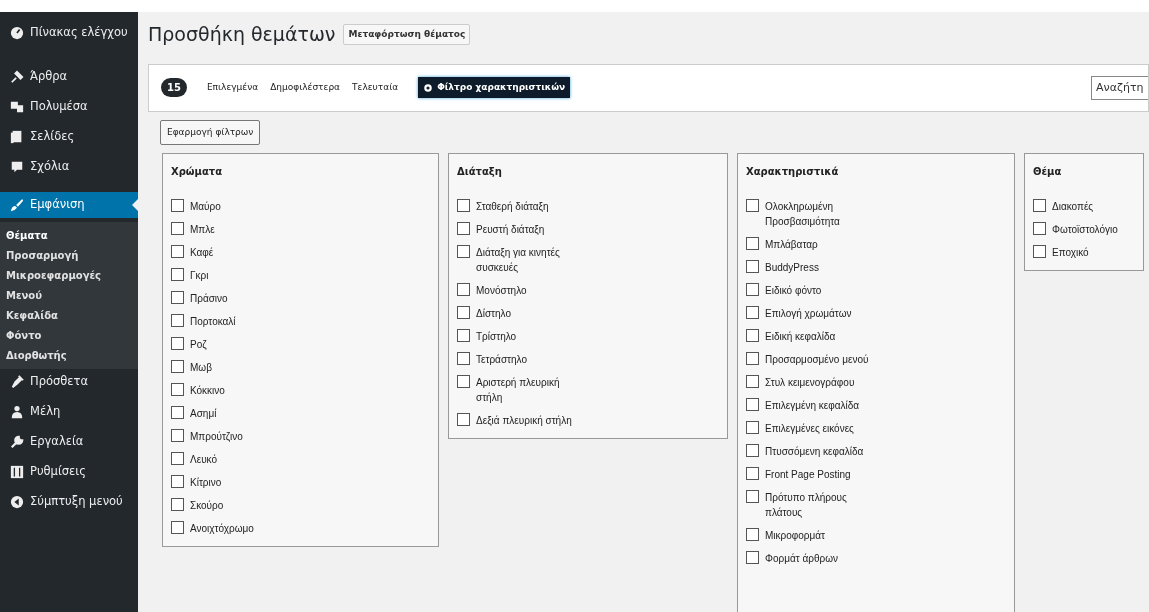  I want to click on sidebar-item: Εμφάνιση, so click(69, 205).